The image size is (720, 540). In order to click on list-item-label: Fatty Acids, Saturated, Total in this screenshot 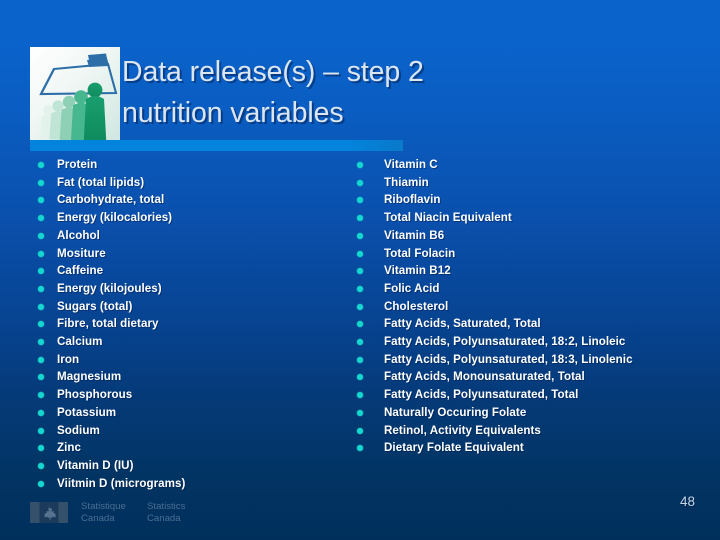, I will do `click(462, 324)`.